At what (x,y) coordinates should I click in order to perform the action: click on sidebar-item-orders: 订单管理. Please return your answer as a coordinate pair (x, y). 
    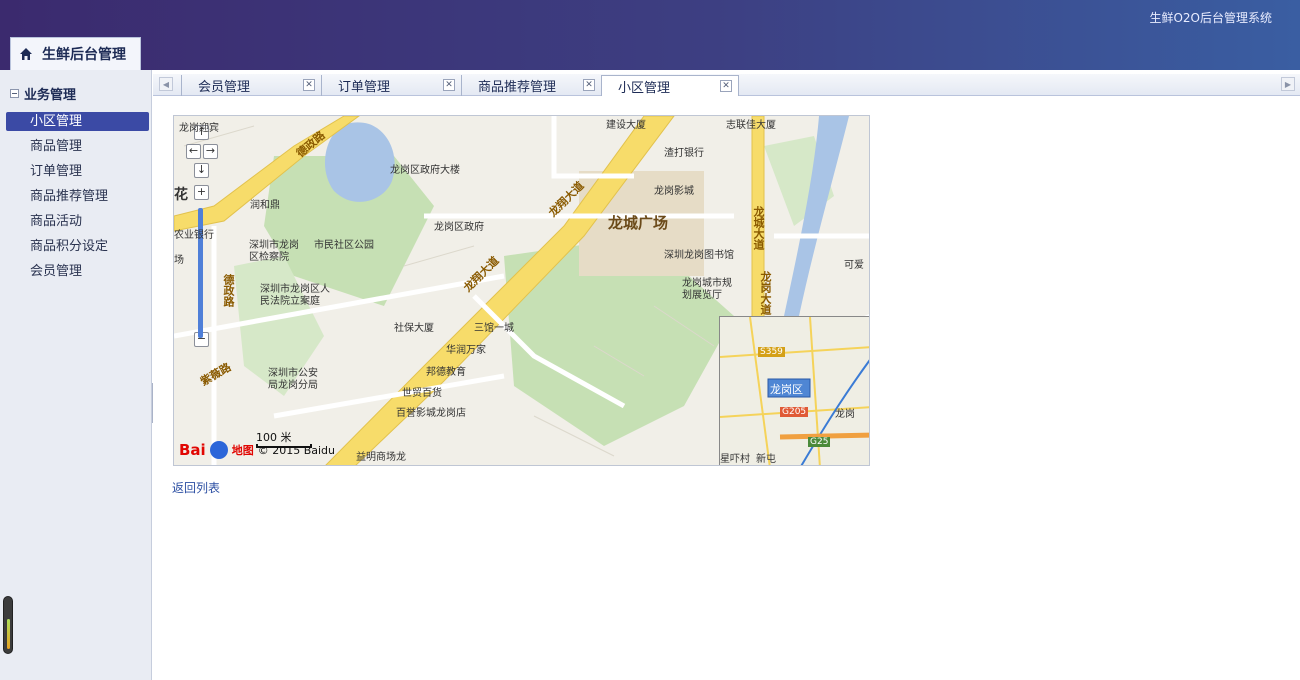
    Looking at the image, I should click on (77, 174).